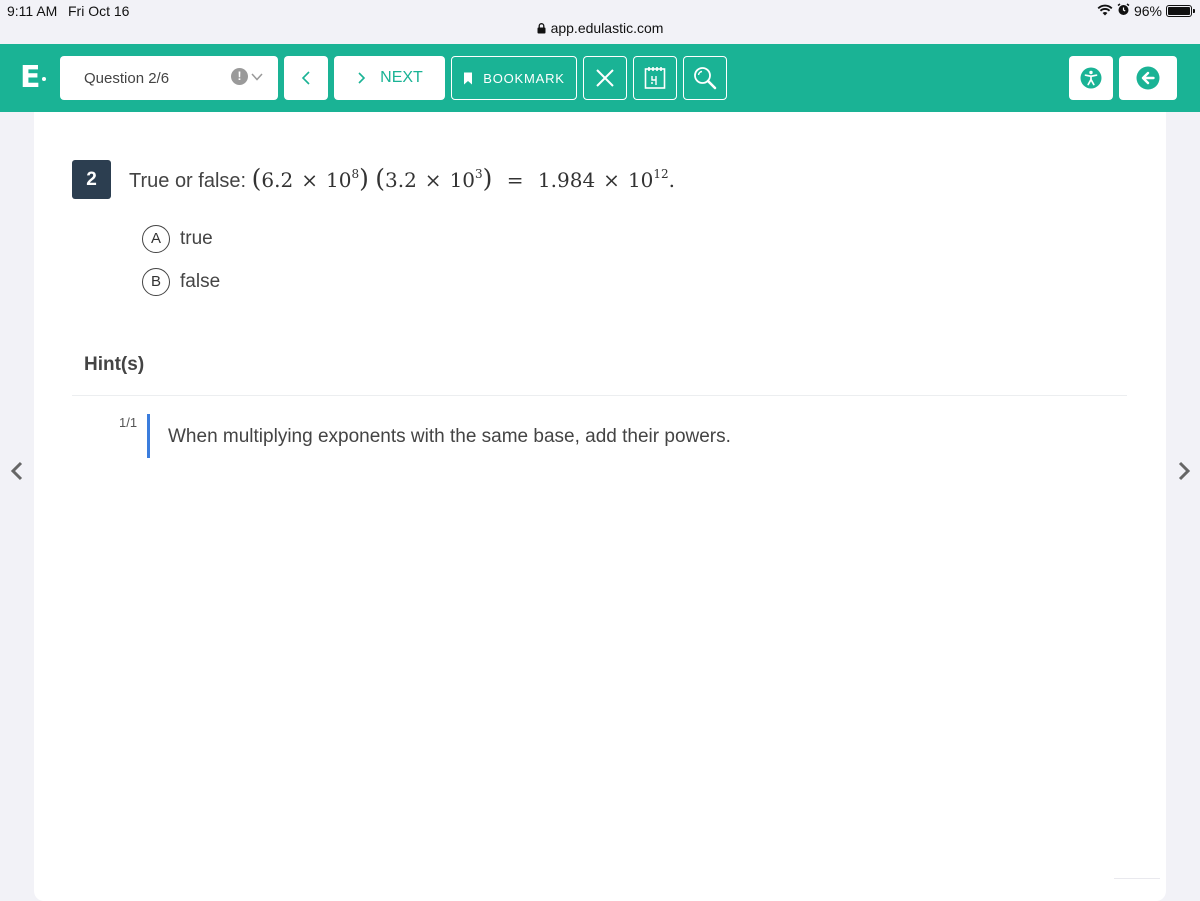 This screenshot has width=1200, height=901. I want to click on question-number: 2, so click(91, 179).